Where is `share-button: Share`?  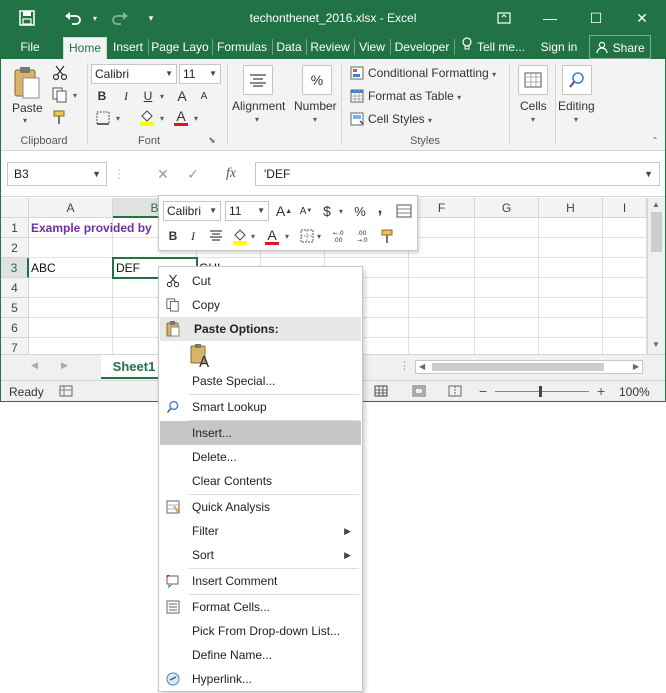
share-button: Share is located at coordinates (620, 47).